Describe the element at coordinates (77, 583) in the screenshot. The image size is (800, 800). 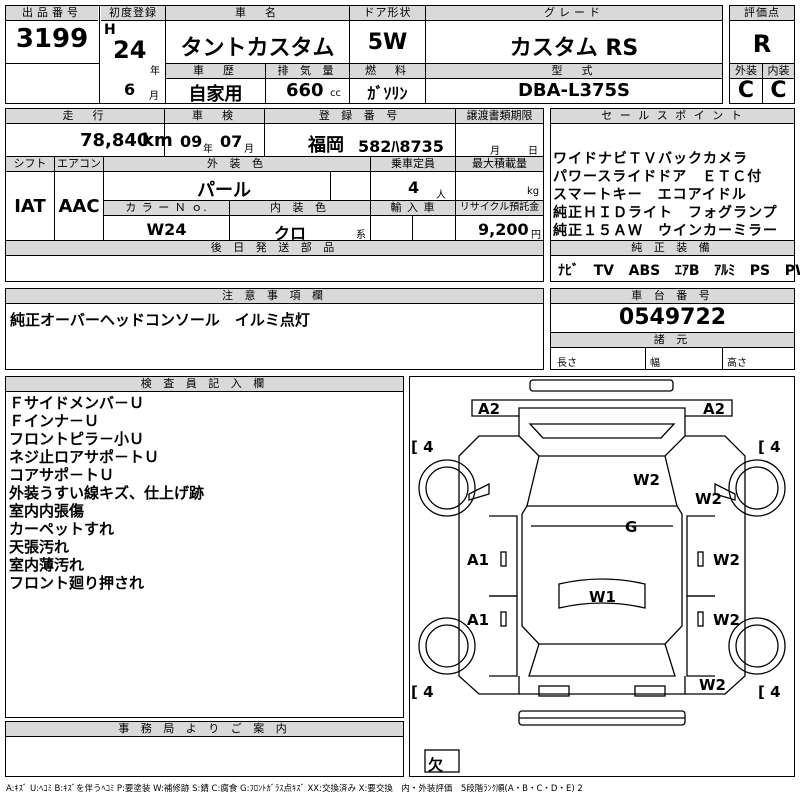
I see `inspector-line: フロント廻り押され` at that location.